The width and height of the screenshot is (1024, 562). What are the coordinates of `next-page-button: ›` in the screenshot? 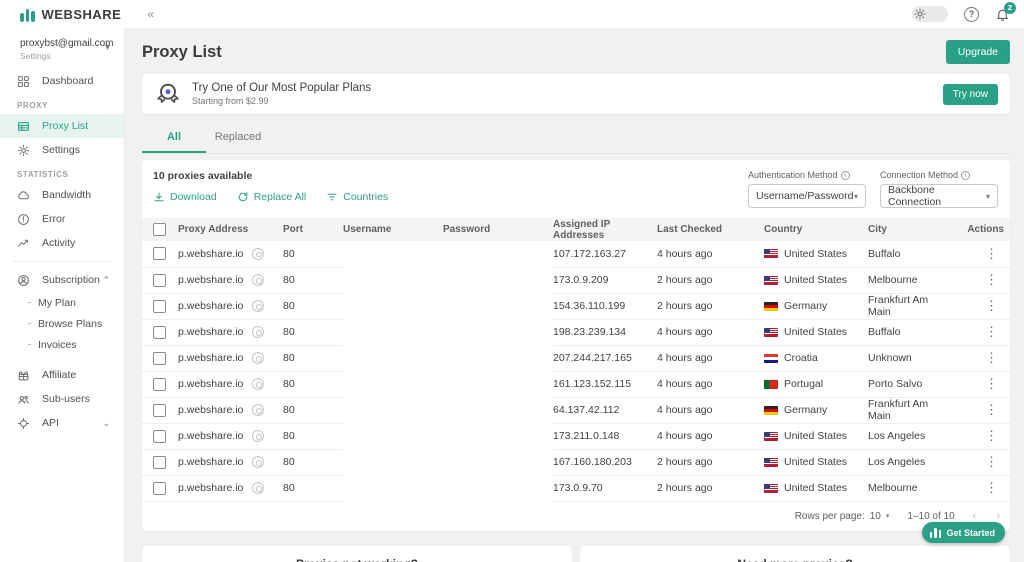 It's located at (998, 516).